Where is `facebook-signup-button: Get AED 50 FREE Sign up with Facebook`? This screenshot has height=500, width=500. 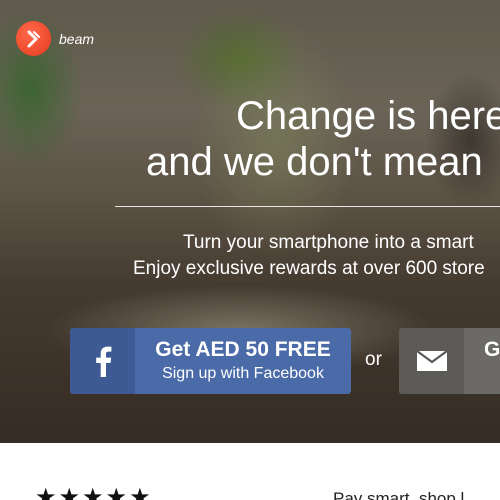 facebook-signup-button: Get AED 50 FREE Sign up with Facebook is located at coordinates (210, 361).